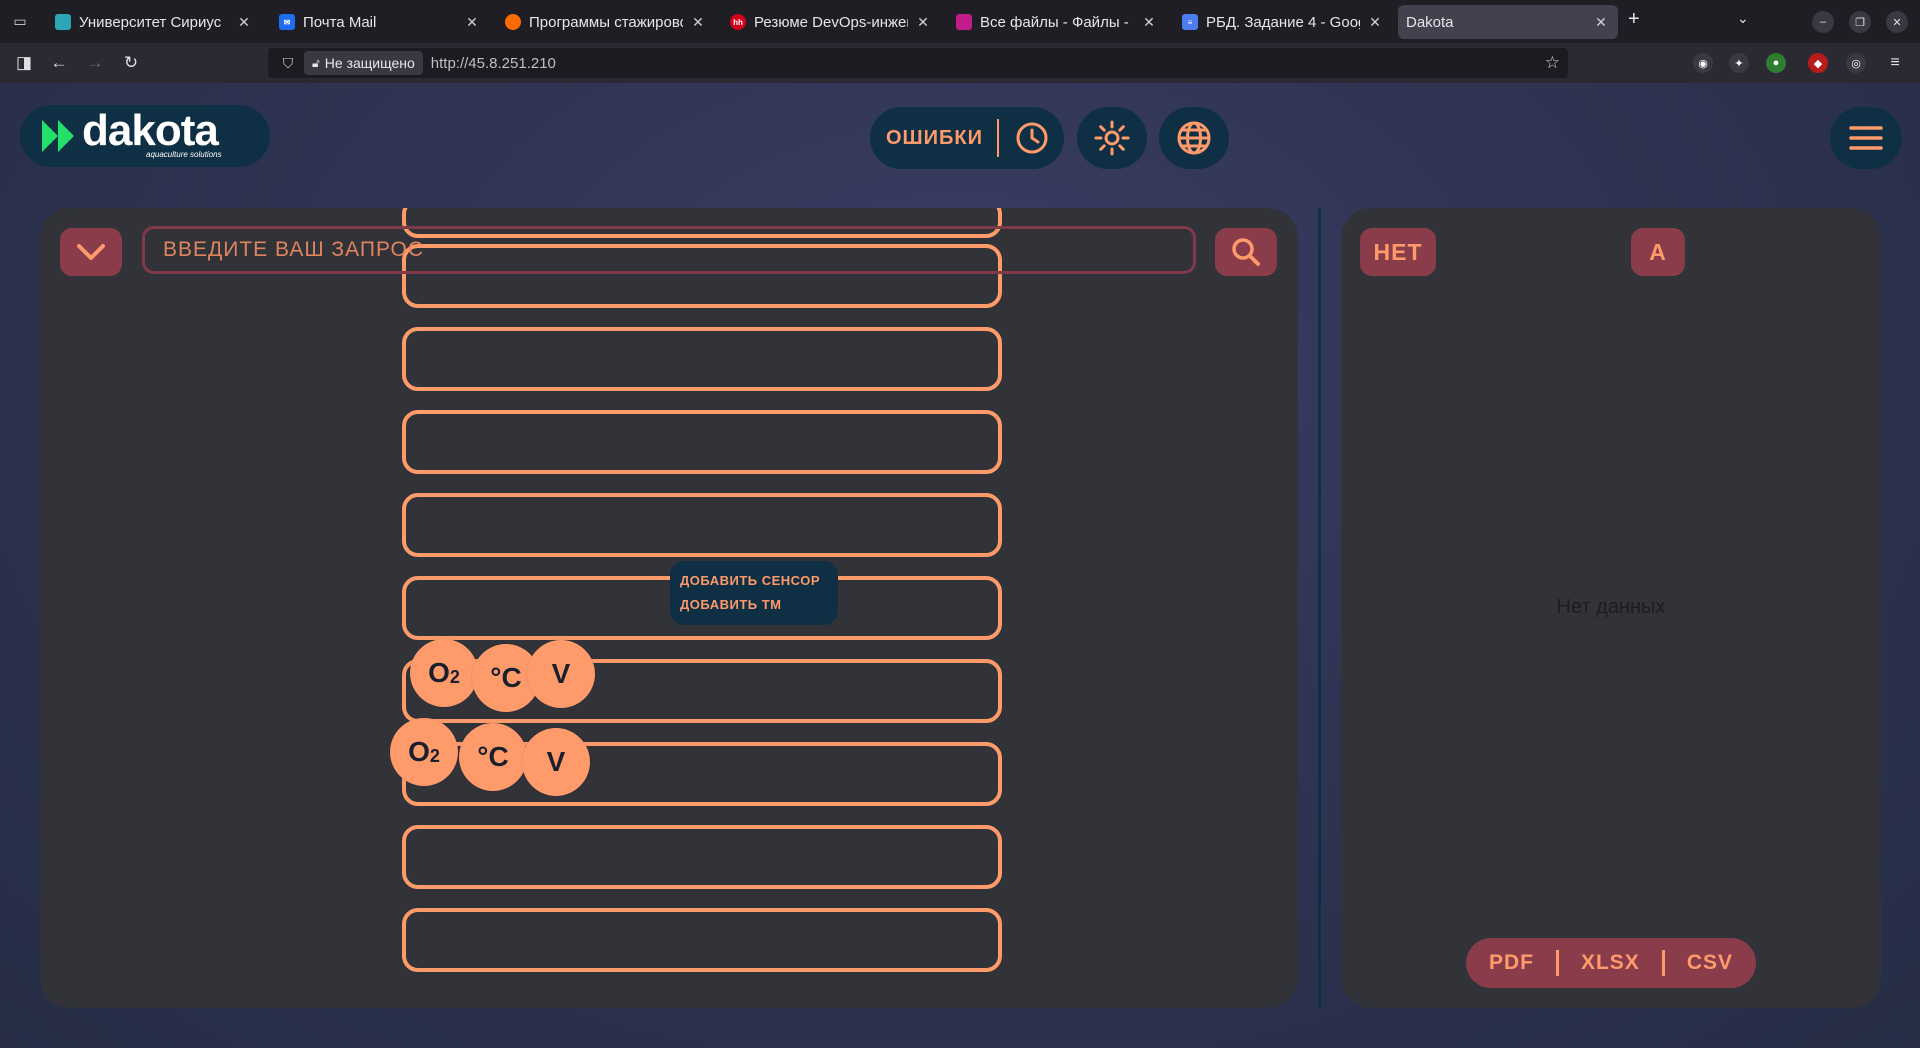 Image resolution: width=1920 pixels, height=1048 pixels. I want to click on browser-tab: Программы стажировок ✕, so click(606, 22).